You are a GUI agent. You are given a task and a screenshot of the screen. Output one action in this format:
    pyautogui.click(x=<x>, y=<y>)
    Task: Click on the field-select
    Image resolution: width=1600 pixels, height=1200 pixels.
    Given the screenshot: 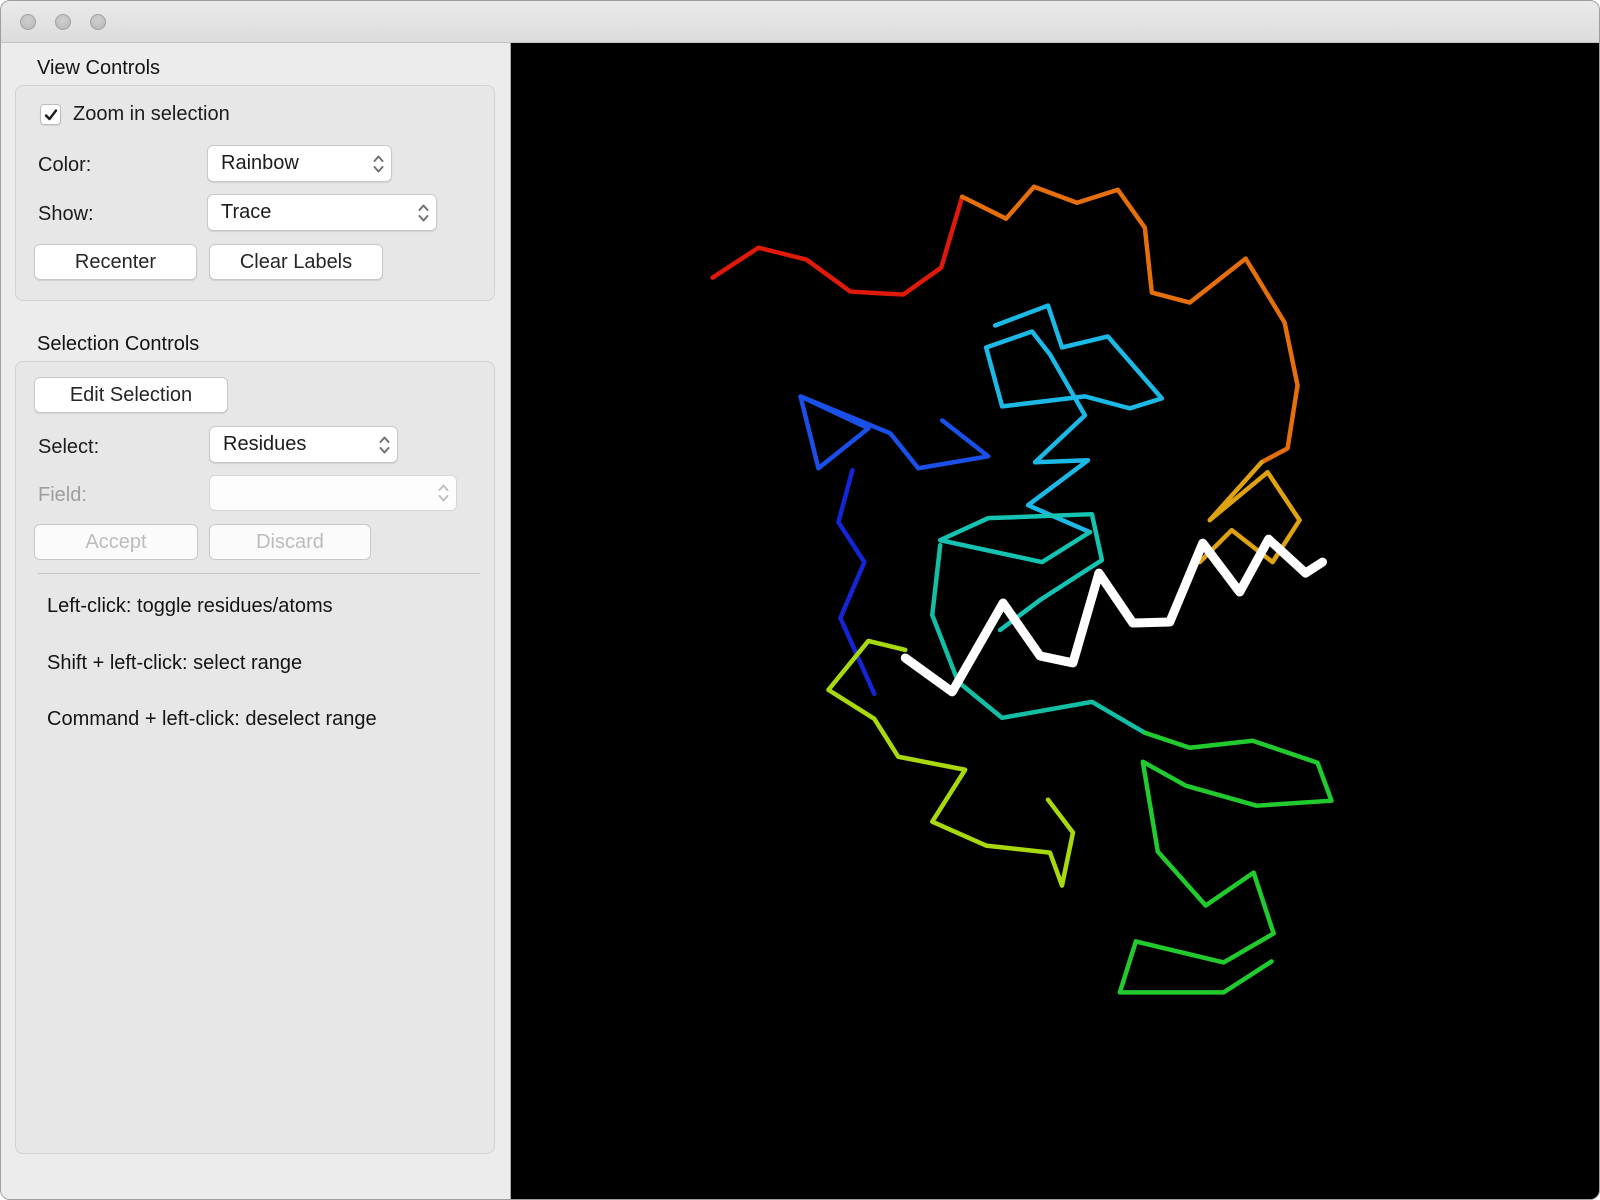 What is the action you would take?
    pyautogui.click(x=333, y=493)
    